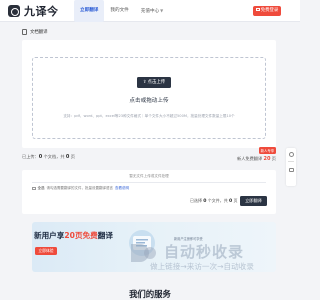  What do you see at coordinates (149, 101) in the screenshot?
I see `upload-hint: 点击或拖动上传` at bounding box center [149, 101].